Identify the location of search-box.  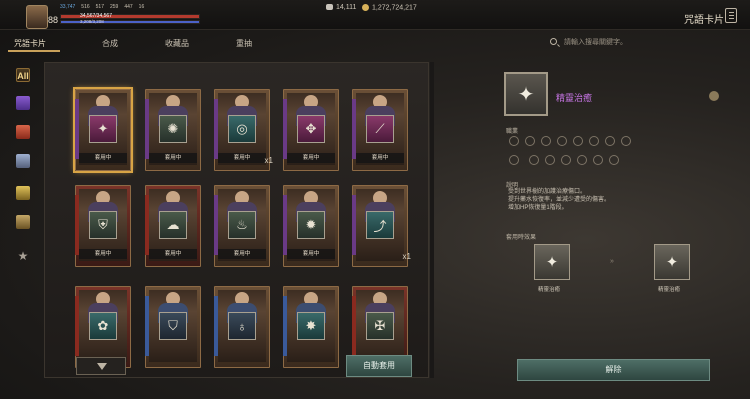
(641, 43).